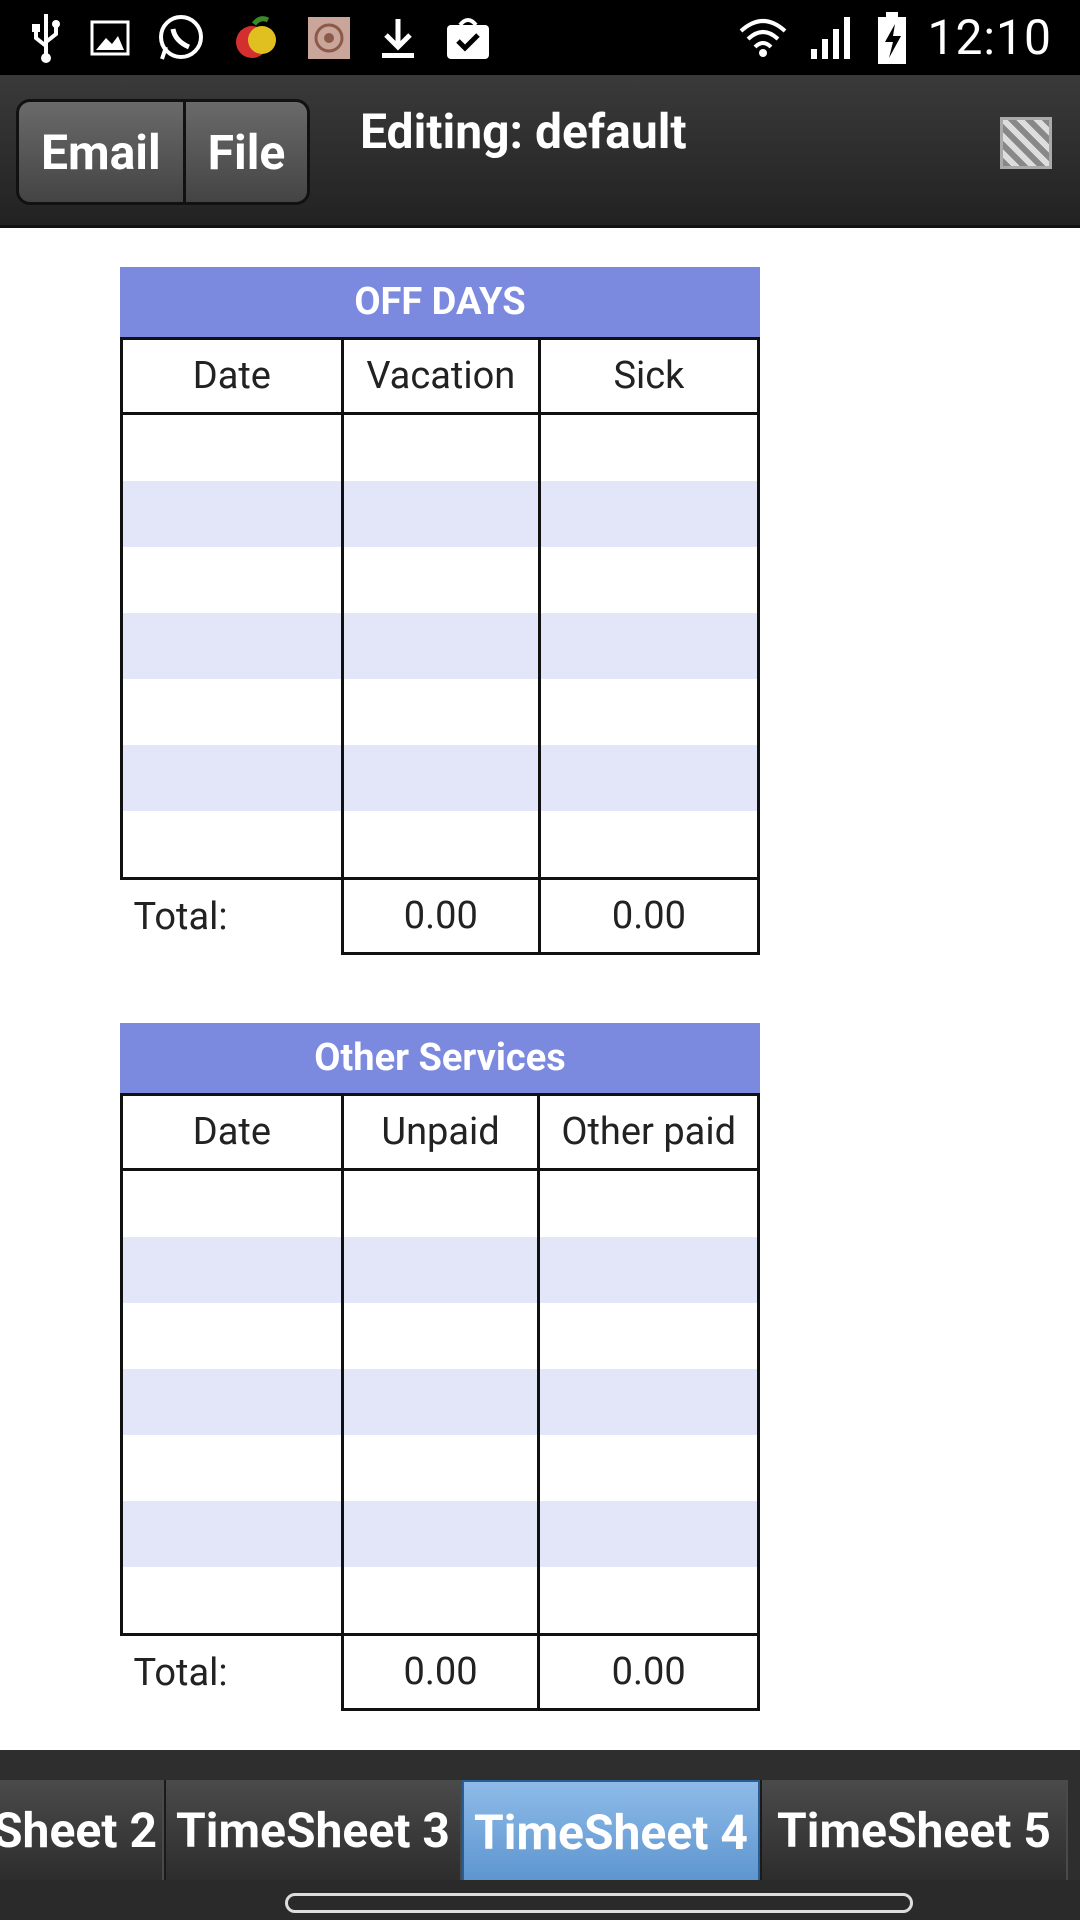 The image size is (1080, 1920). I want to click on signal-icon, so click(831, 37).